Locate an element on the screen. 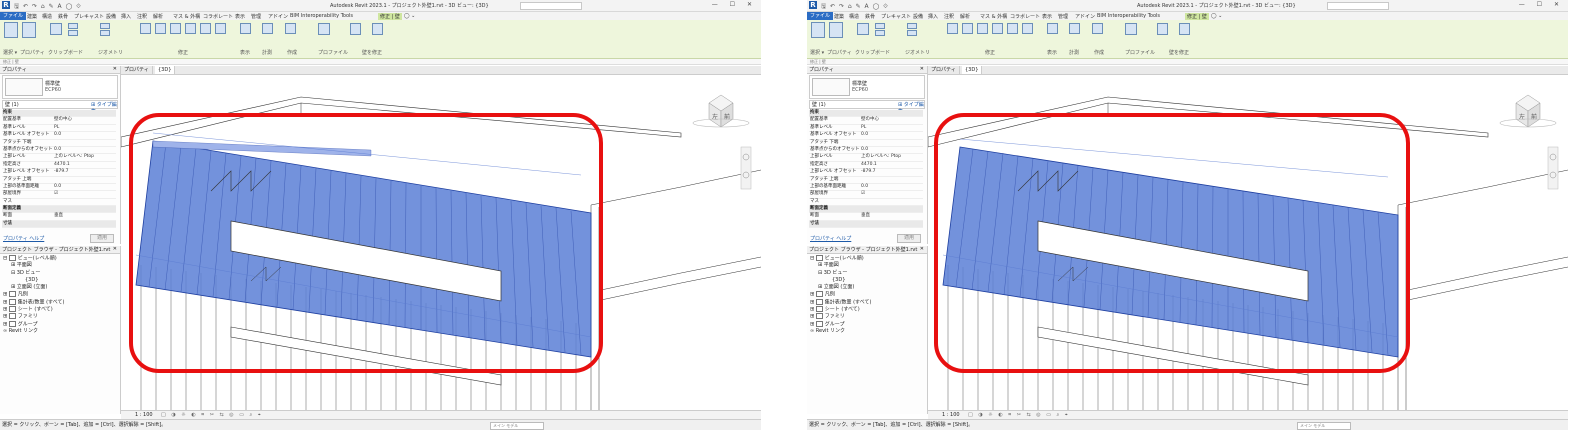 Image resolution: width=1575 pixels, height=430 pixels. tab-properties: プロパティ is located at coordinates (944, 70).